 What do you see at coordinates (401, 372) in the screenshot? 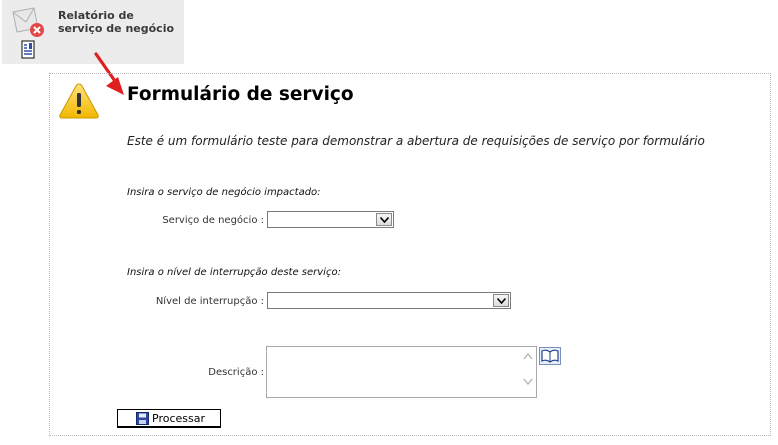
I see `description-textarea` at bounding box center [401, 372].